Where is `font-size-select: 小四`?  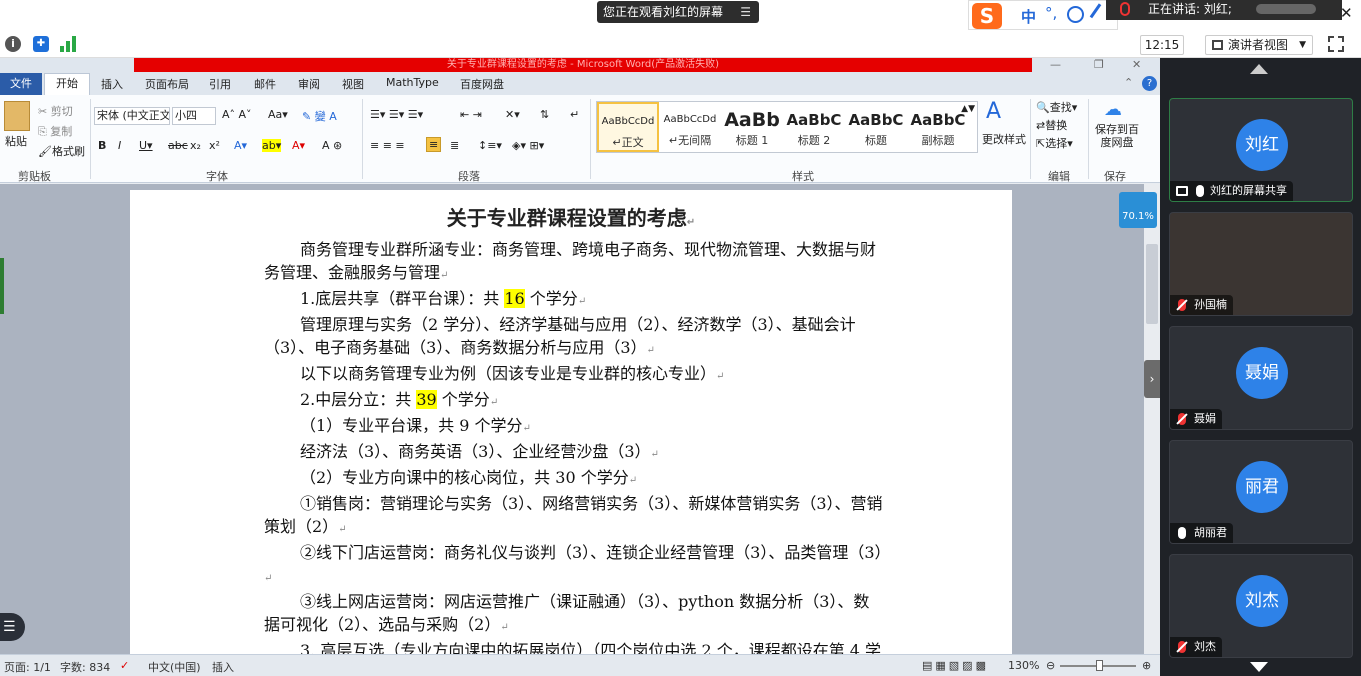
font-size-select: 小四 is located at coordinates (194, 116).